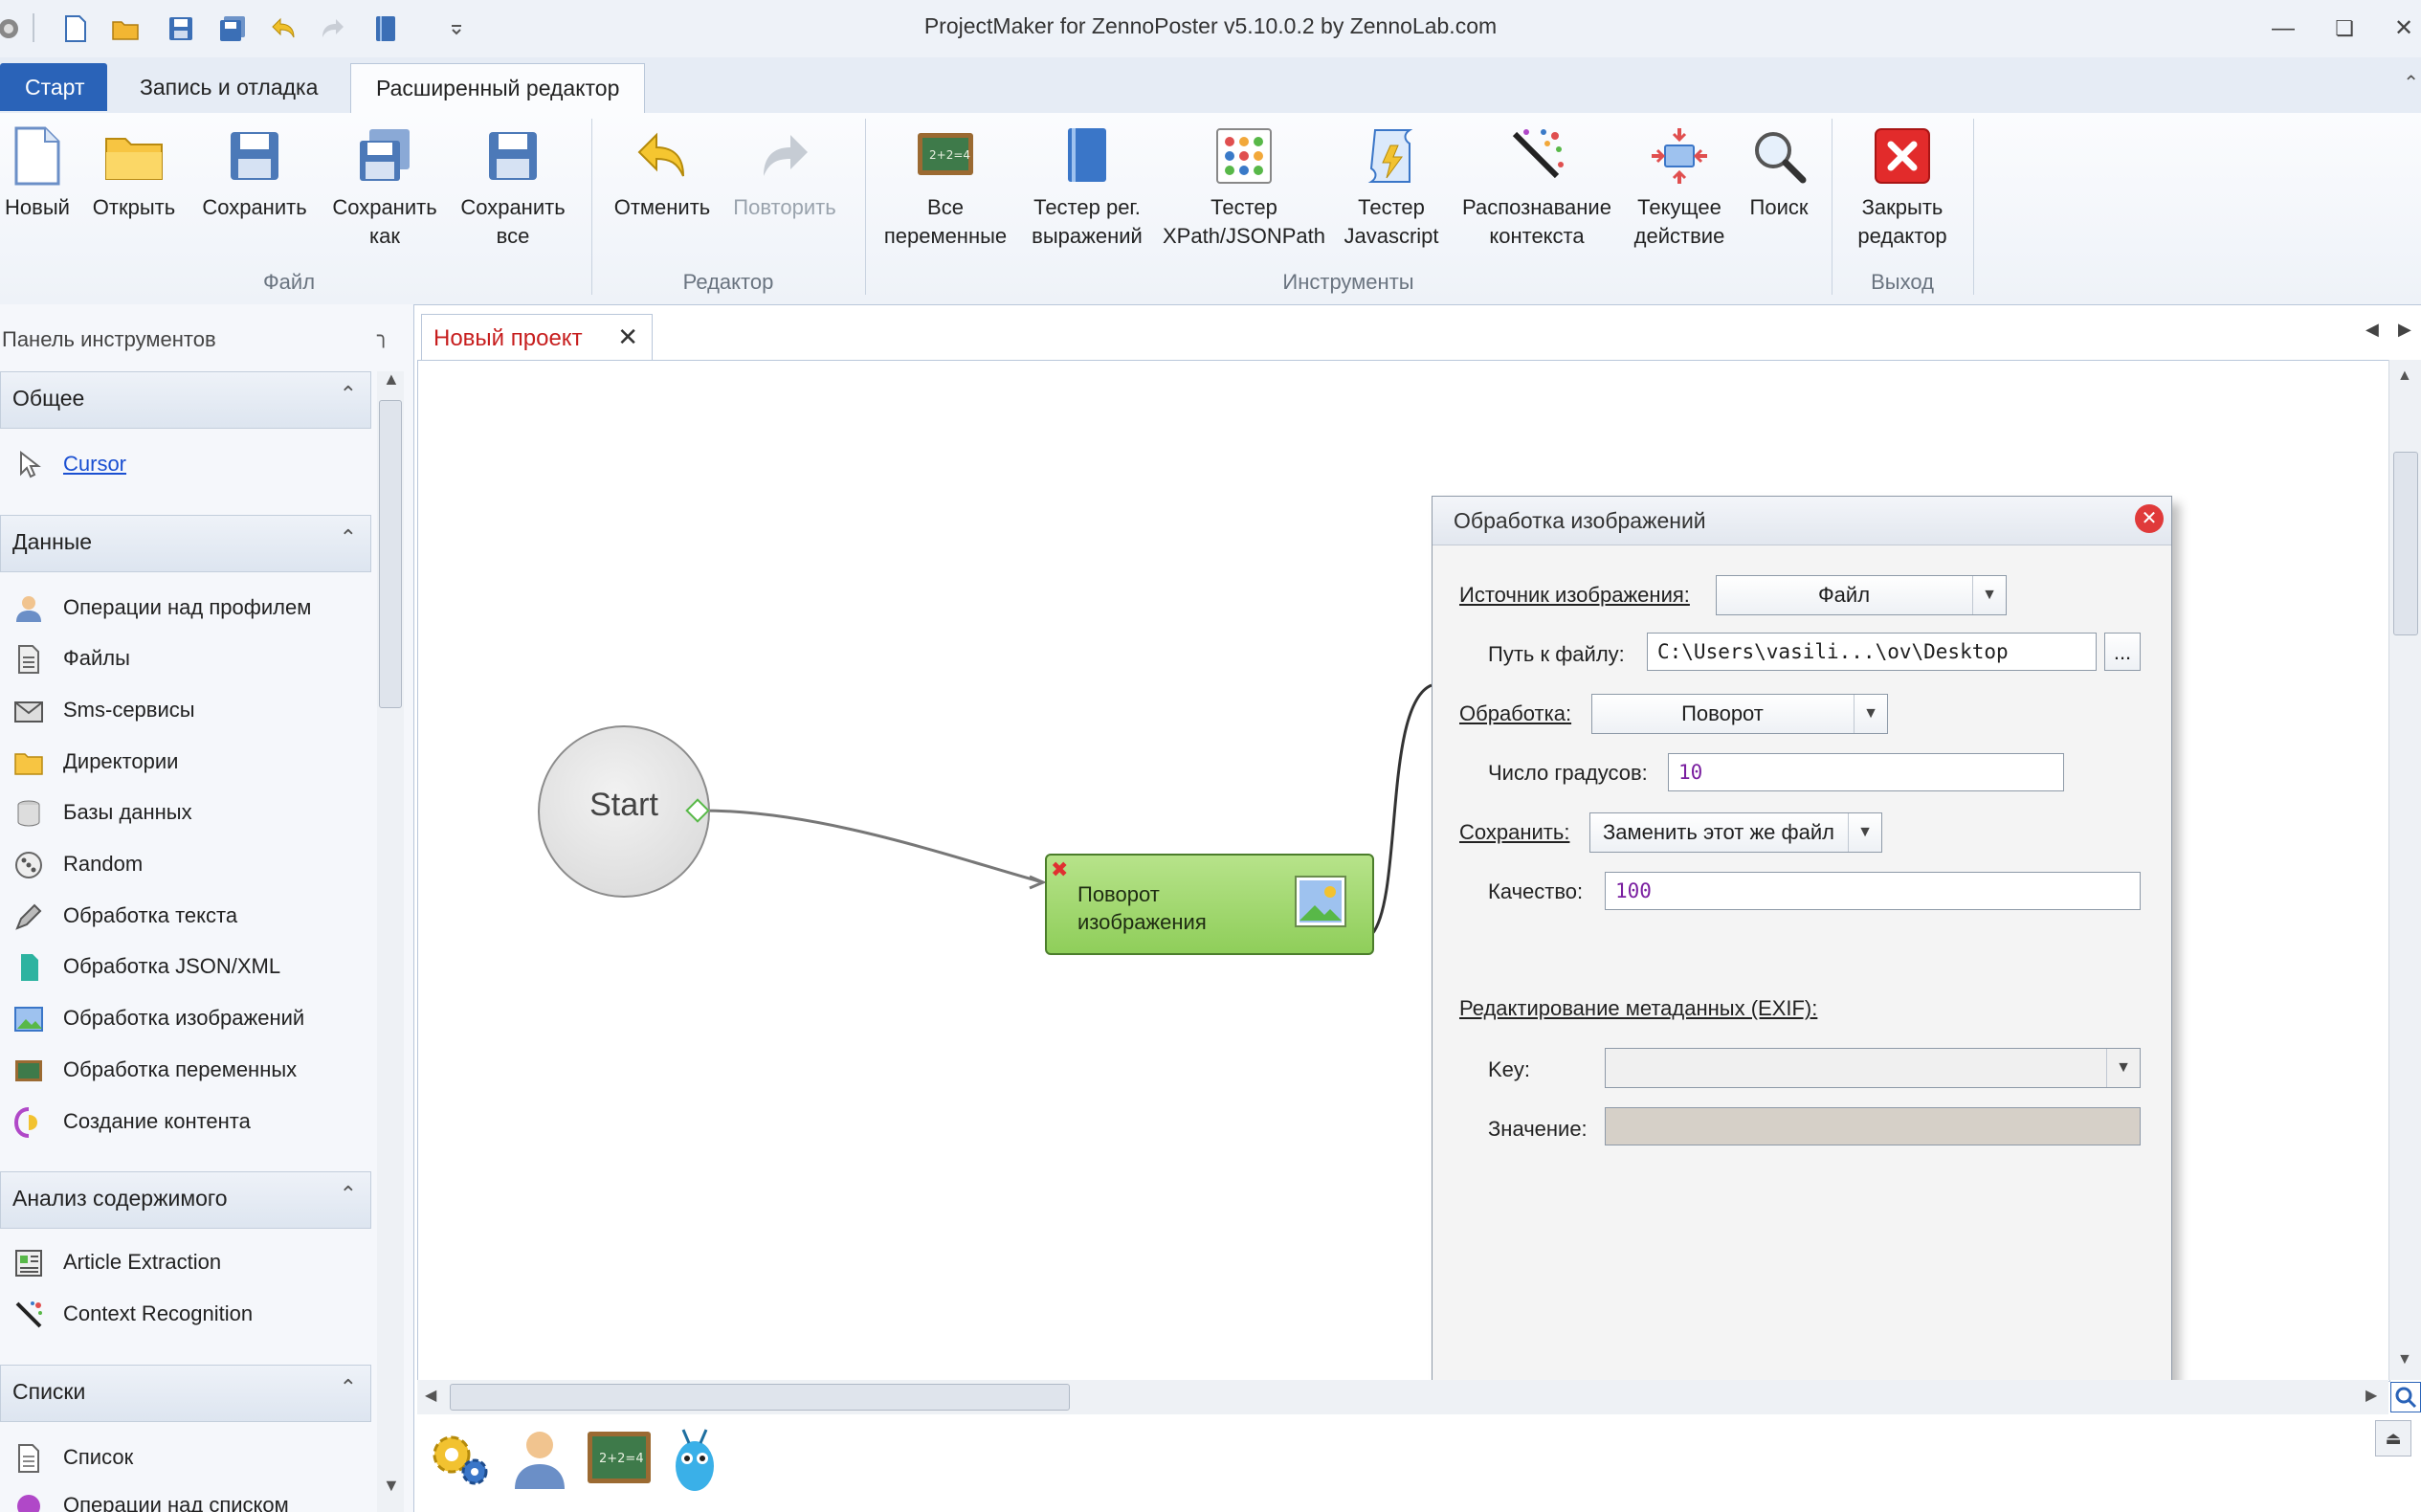 This screenshot has height=1512, width=2421. I want to click on user-profile-icon, so click(539, 1459).